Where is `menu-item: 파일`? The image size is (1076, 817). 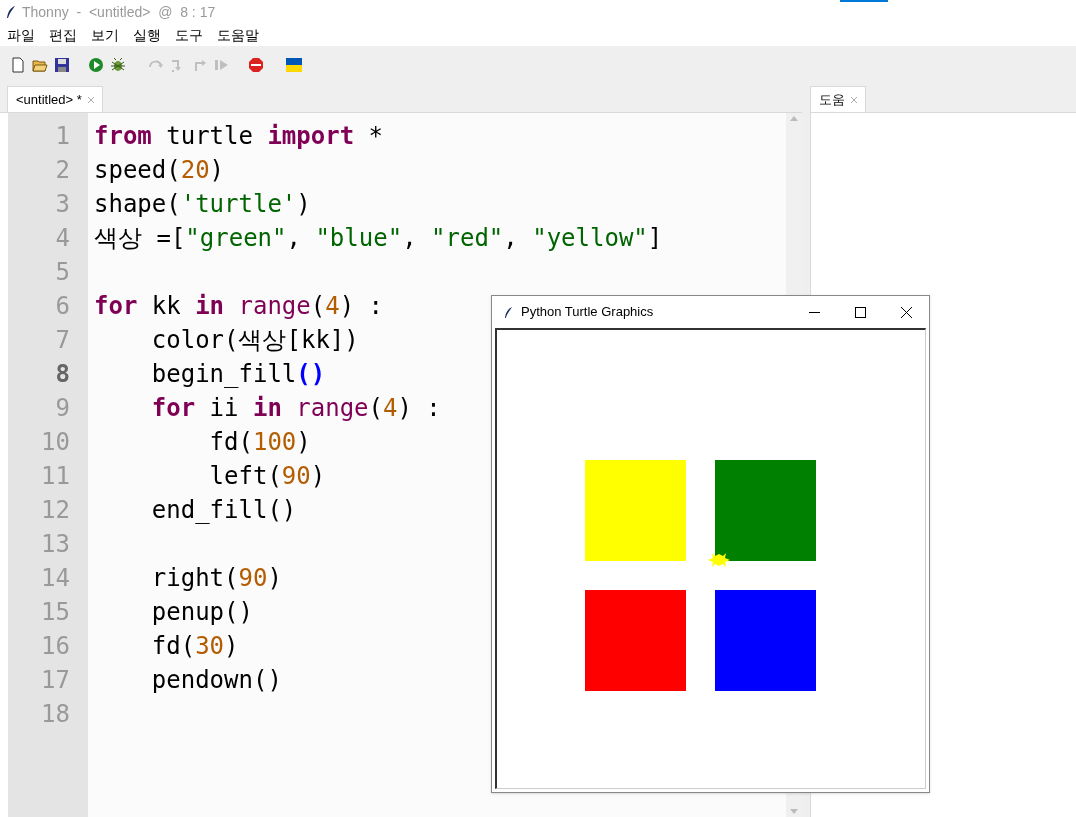 menu-item: 파일 is located at coordinates (21, 35).